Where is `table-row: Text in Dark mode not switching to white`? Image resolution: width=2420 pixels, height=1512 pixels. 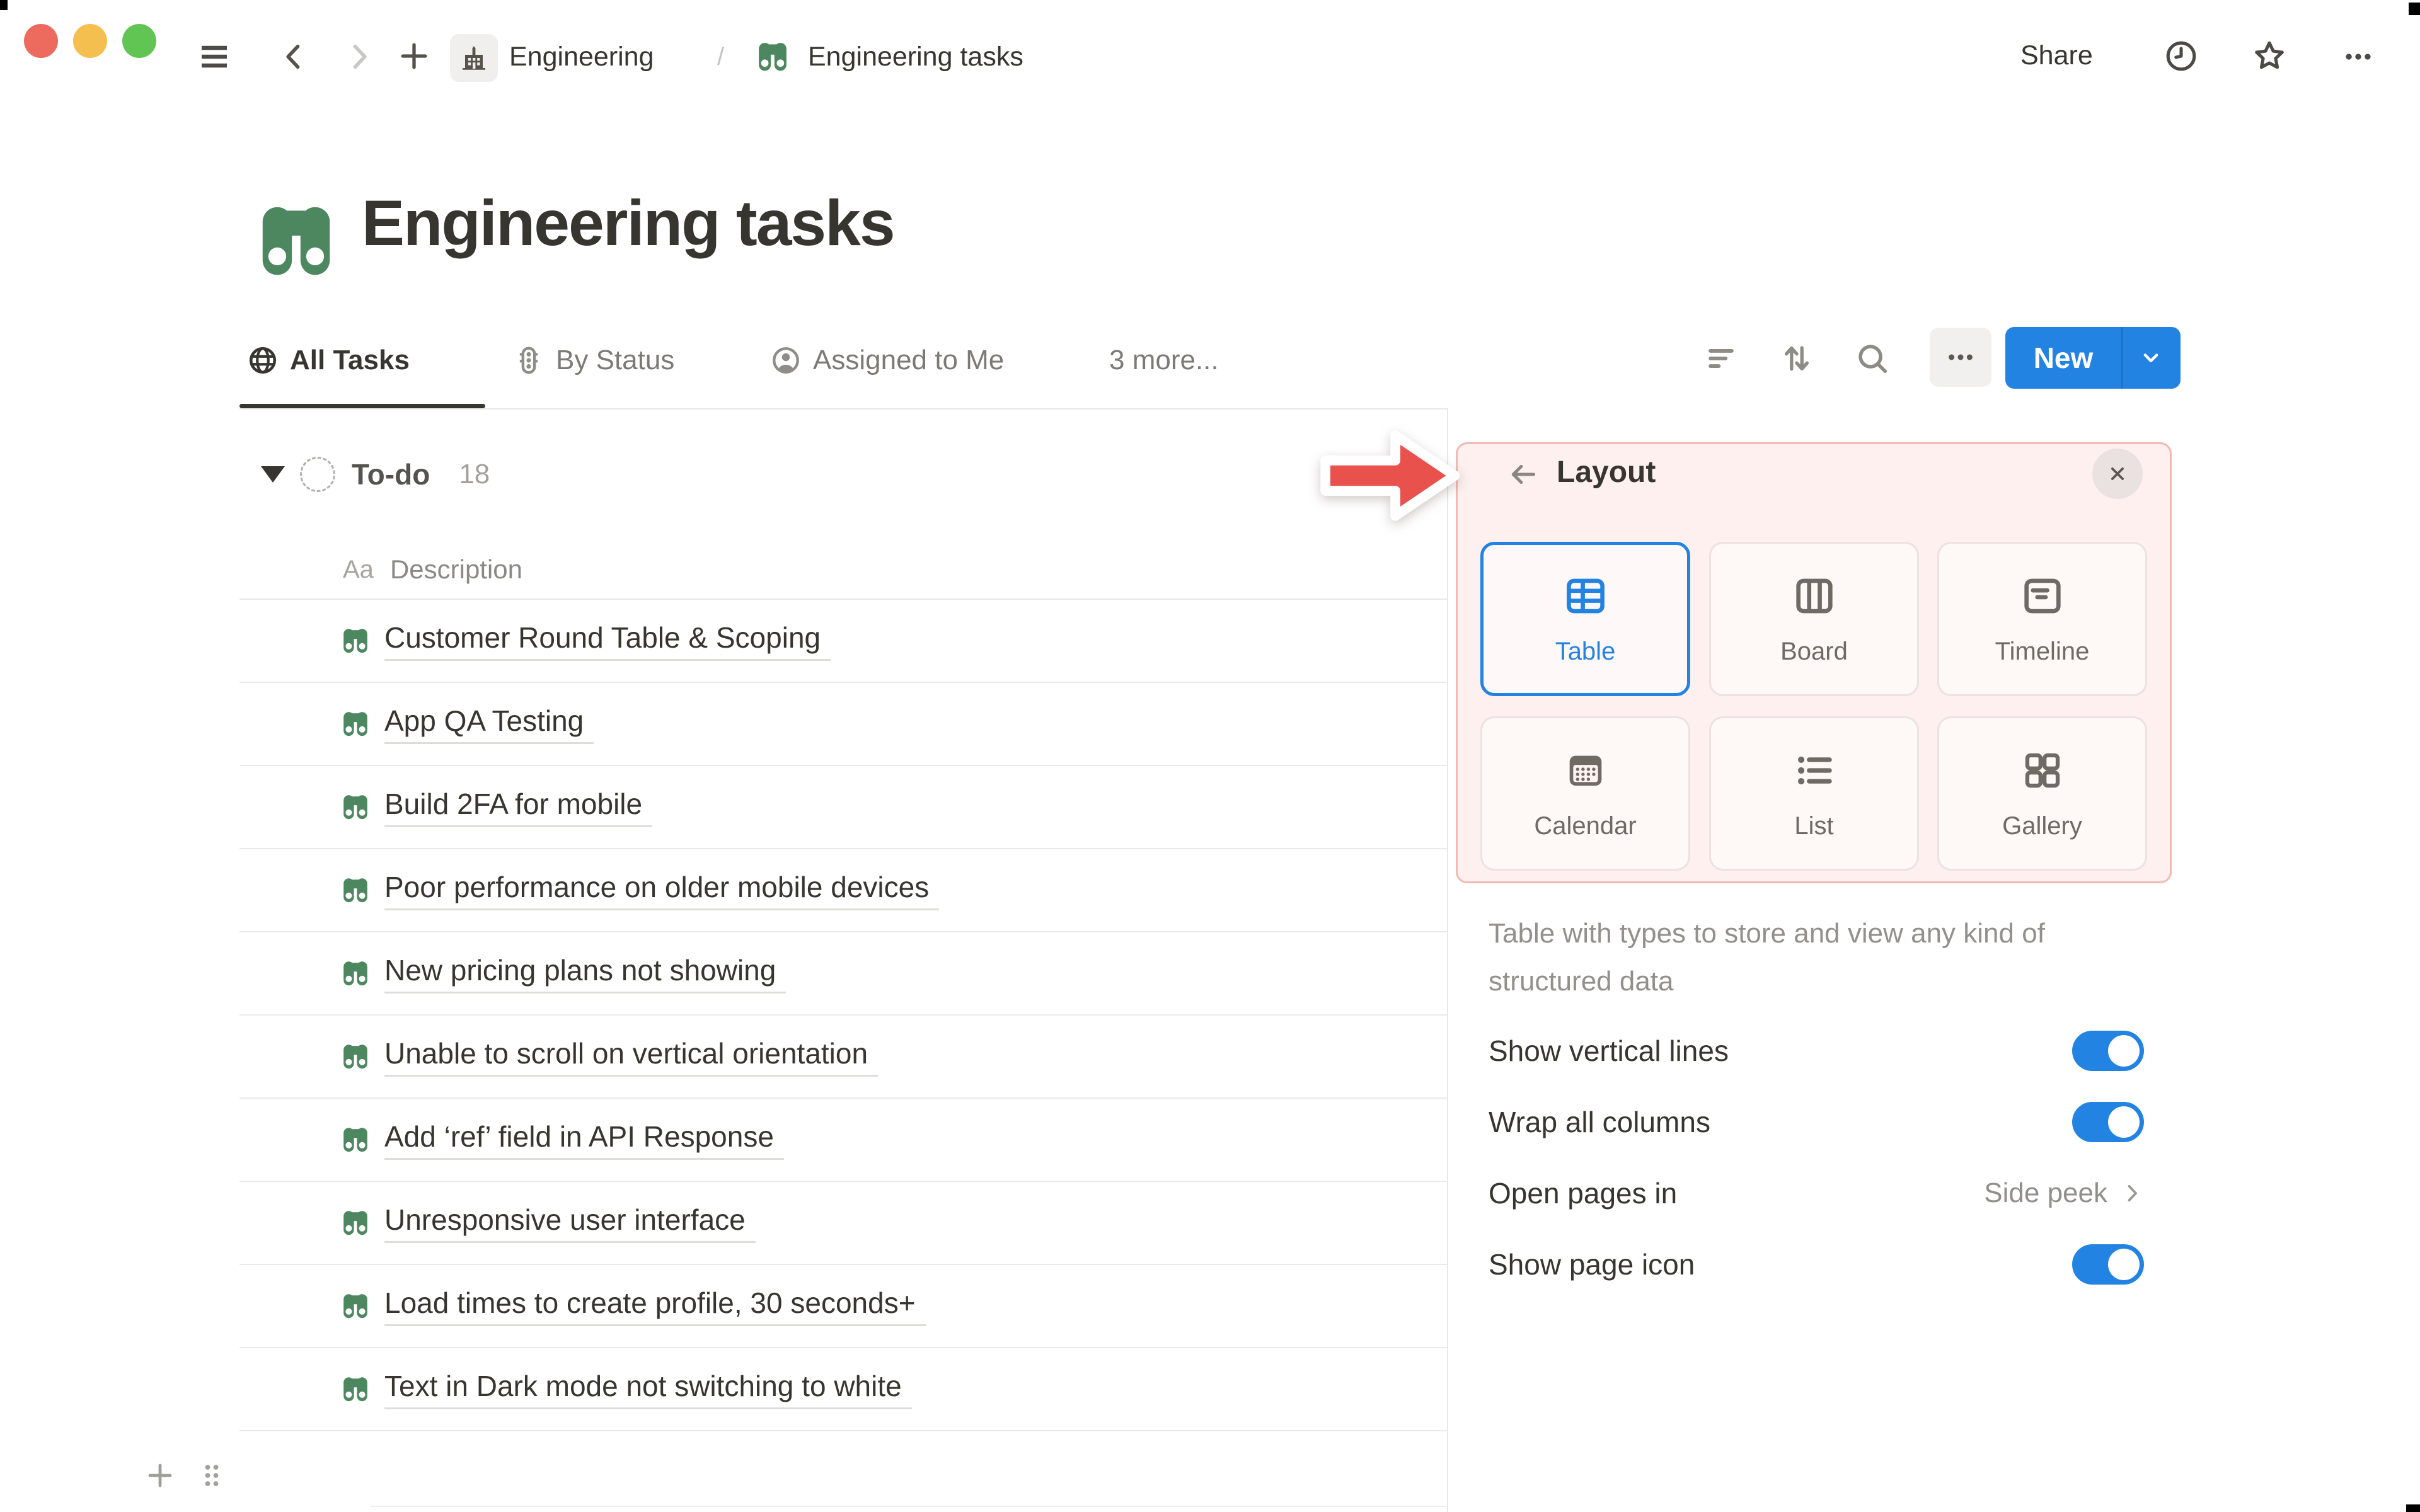 table-row: Text in Dark mode not switching to white is located at coordinates (844, 1389).